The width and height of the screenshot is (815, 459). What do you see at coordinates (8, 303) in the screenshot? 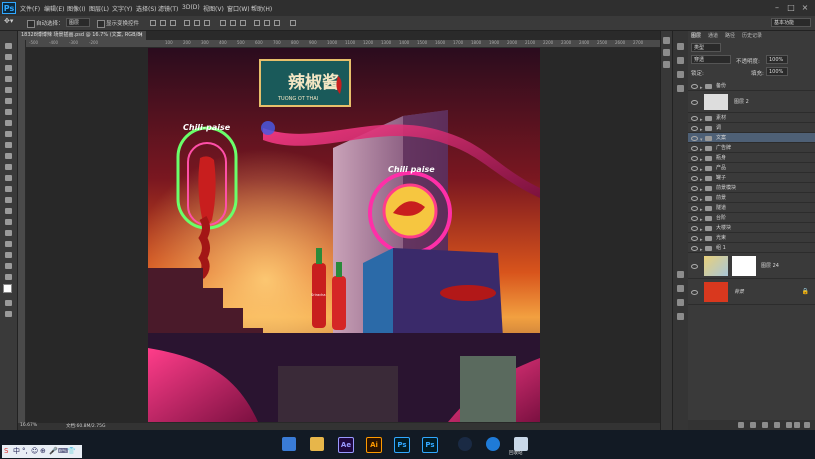
I see `quick-mask-icon` at bounding box center [8, 303].